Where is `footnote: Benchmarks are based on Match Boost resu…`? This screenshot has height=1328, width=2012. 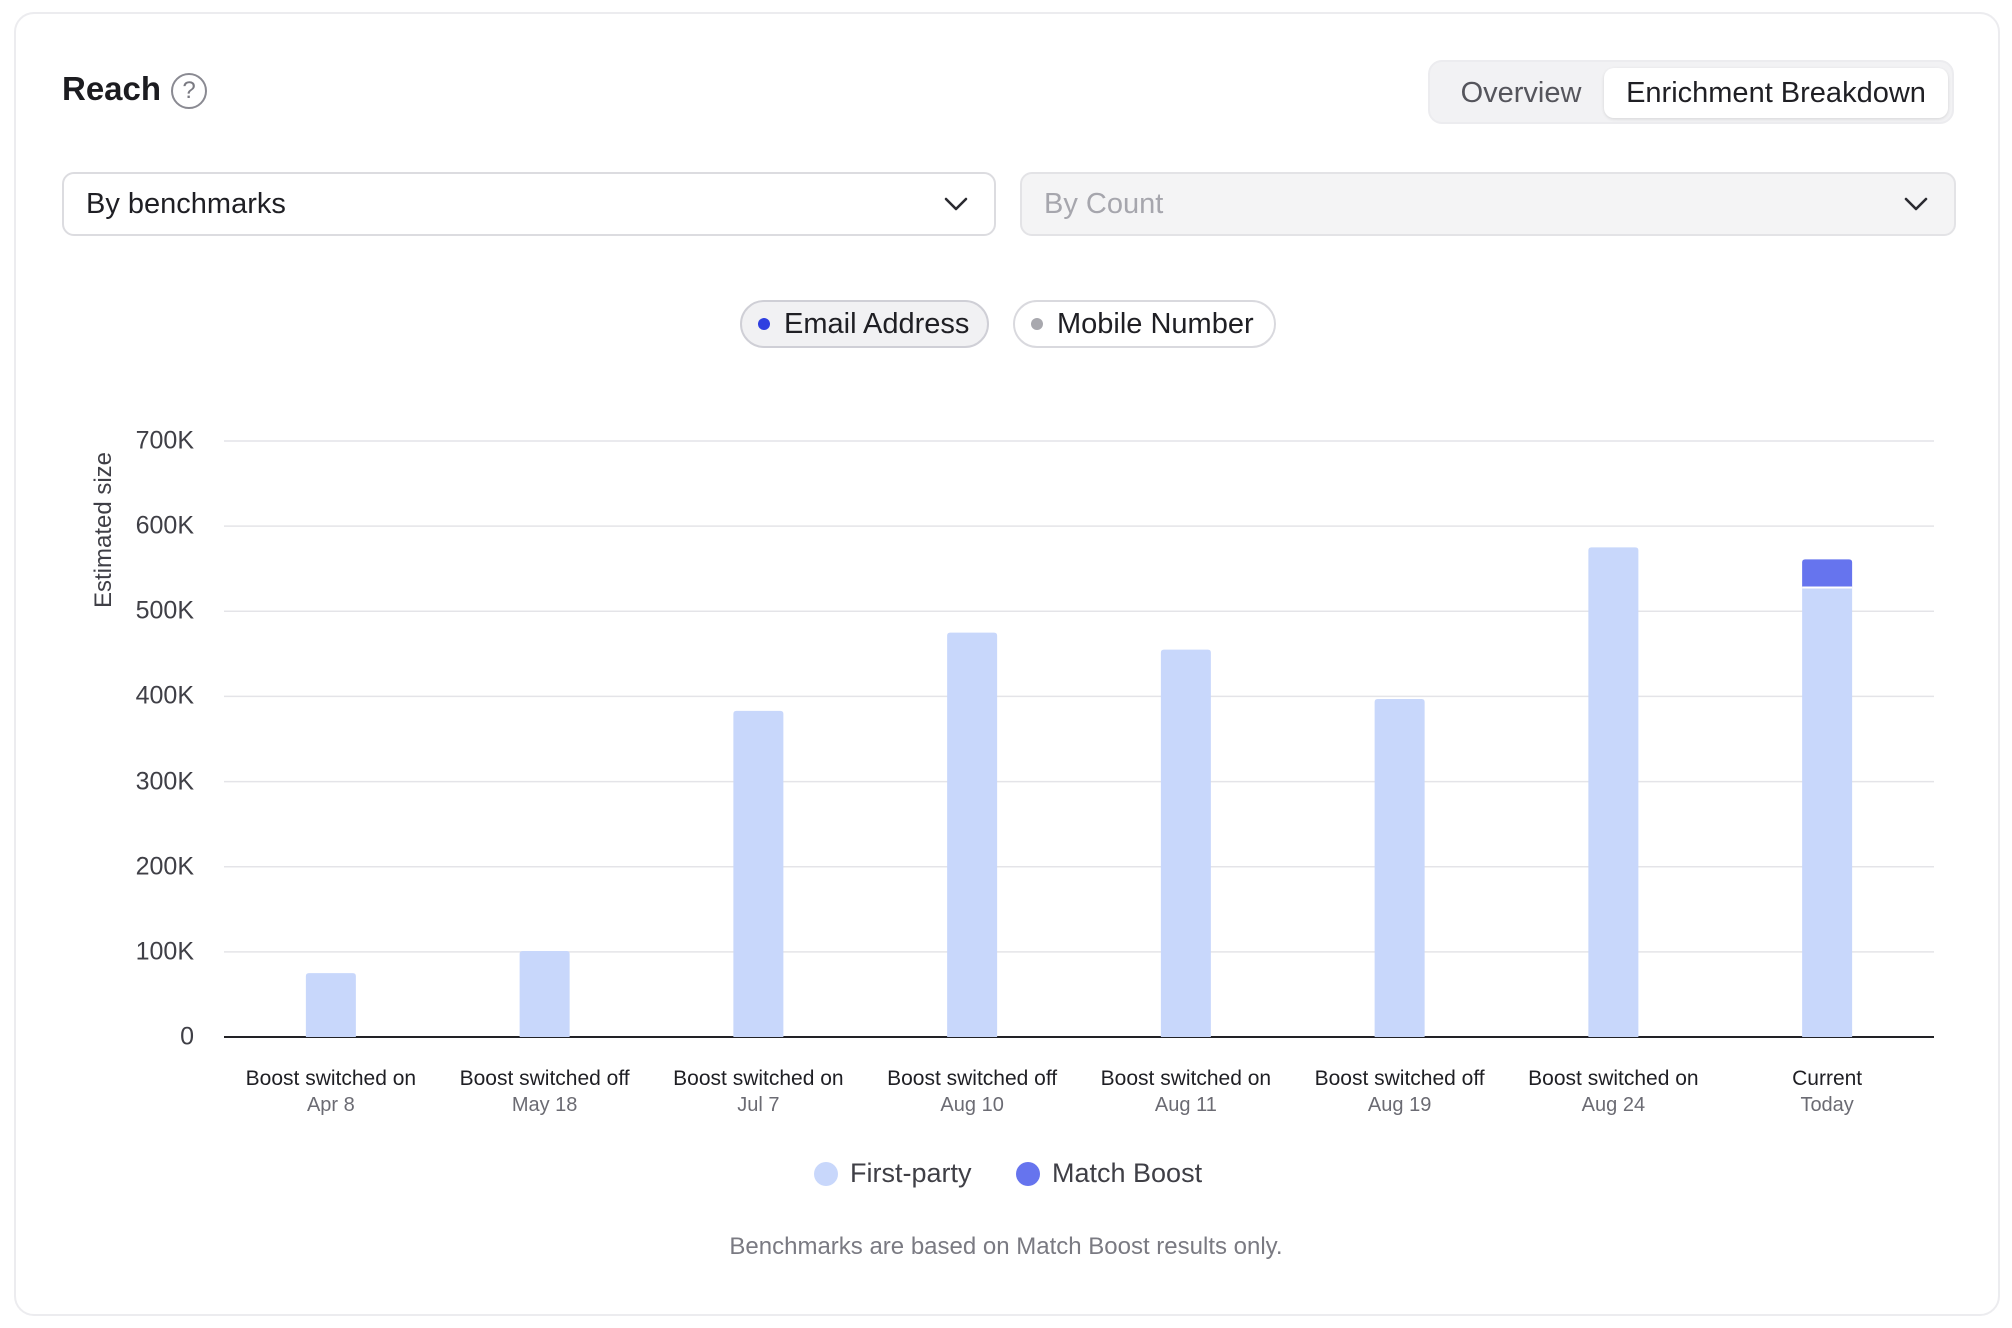
footnote: Benchmarks are based on Match Boost resu… is located at coordinates (1006, 1246).